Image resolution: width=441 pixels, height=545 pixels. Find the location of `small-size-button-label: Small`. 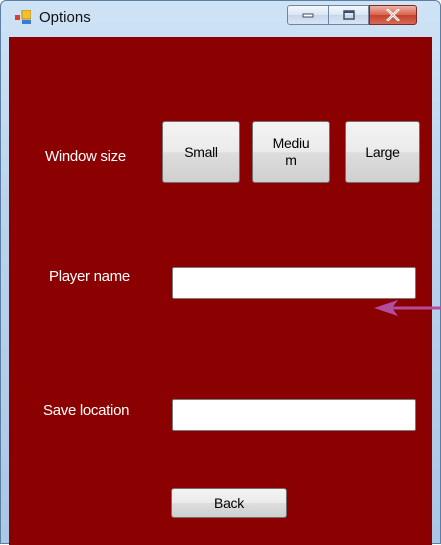

small-size-button-label: Small is located at coordinates (201, 151).